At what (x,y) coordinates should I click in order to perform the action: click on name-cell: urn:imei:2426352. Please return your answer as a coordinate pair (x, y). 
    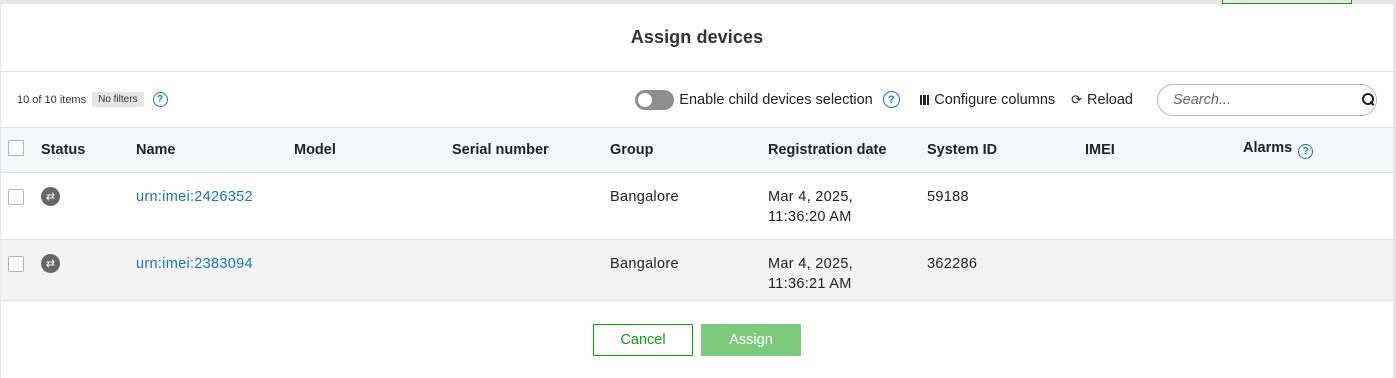
    Looking at the image, I should click on (215, 205).